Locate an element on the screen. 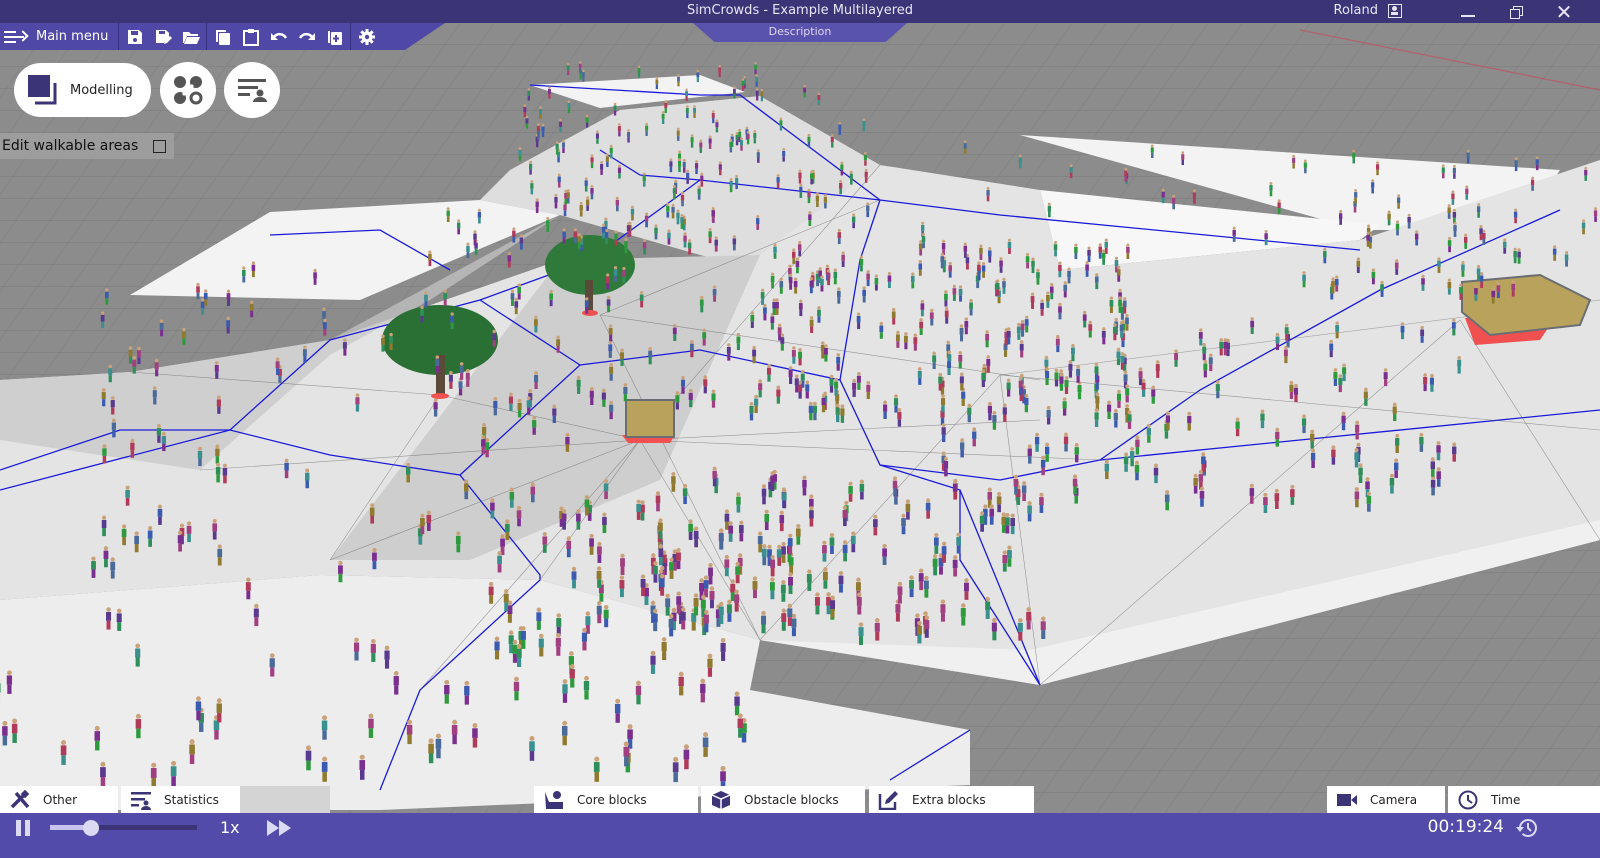 The image size is (1600, 858). sandbag-obstacle is located at coordinates (648, 421).